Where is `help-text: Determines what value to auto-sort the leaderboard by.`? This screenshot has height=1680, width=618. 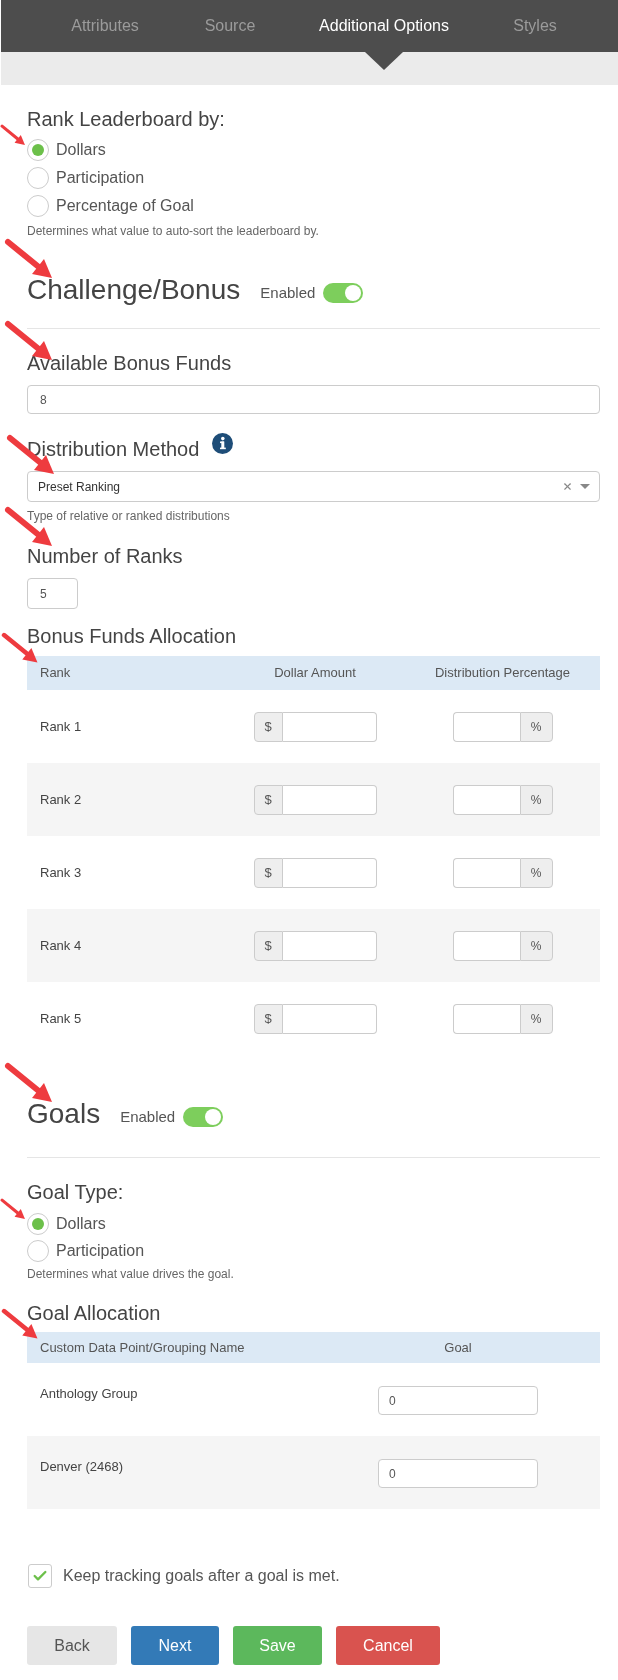
help-text: Determines what value to auto-sort the leaderboard by. is located at coordinates (173, 231).